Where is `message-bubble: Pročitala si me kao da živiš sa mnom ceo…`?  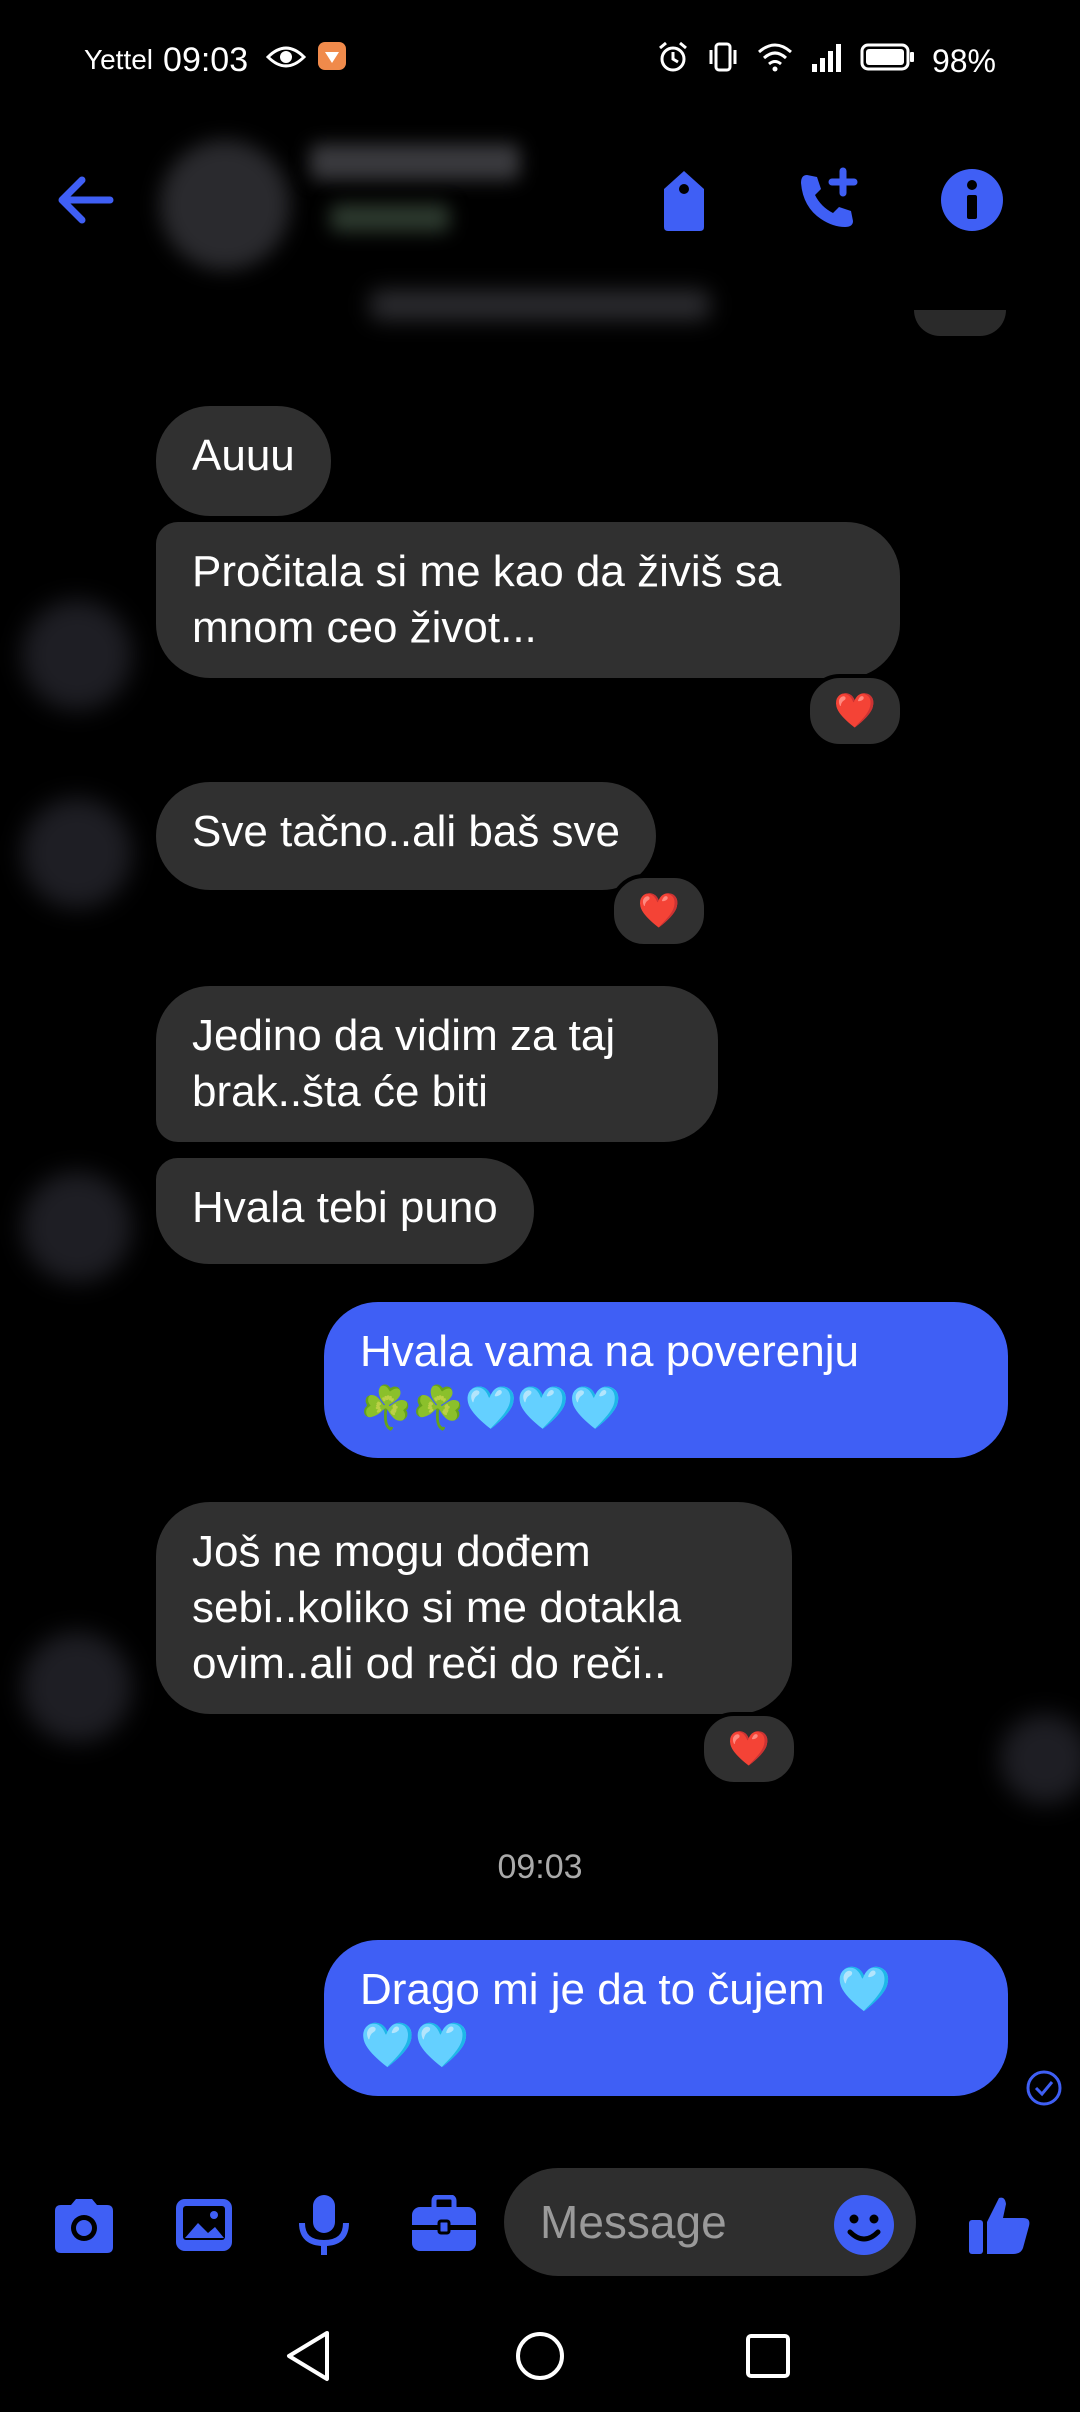 message-bubble: Pročitala si me kao da živiš sa mnom ceo… is located at coordinates (528, 600).